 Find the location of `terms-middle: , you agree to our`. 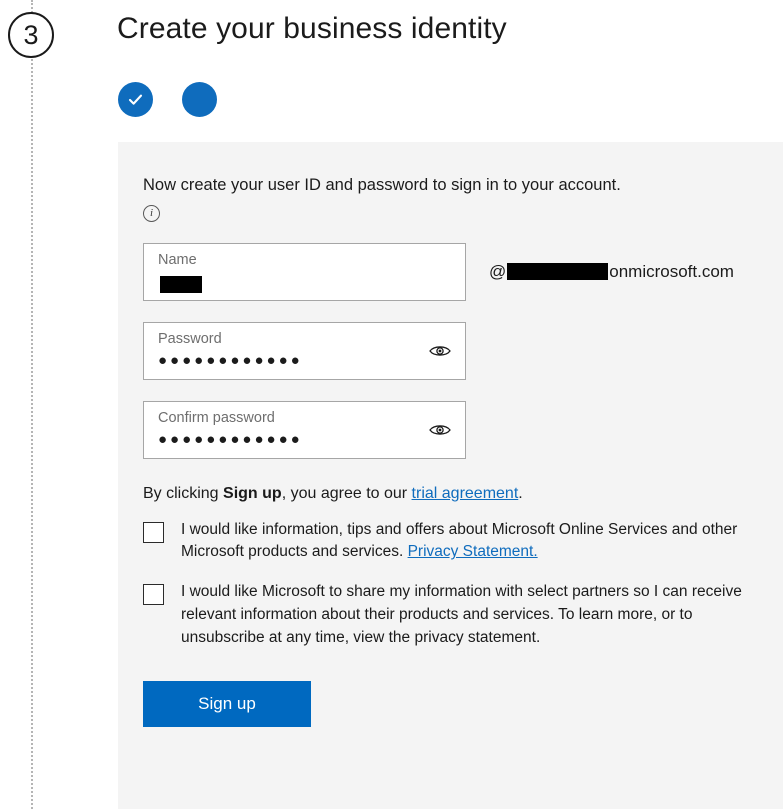

terms-middle: , you agree to our is located at coordinates (346, 493).